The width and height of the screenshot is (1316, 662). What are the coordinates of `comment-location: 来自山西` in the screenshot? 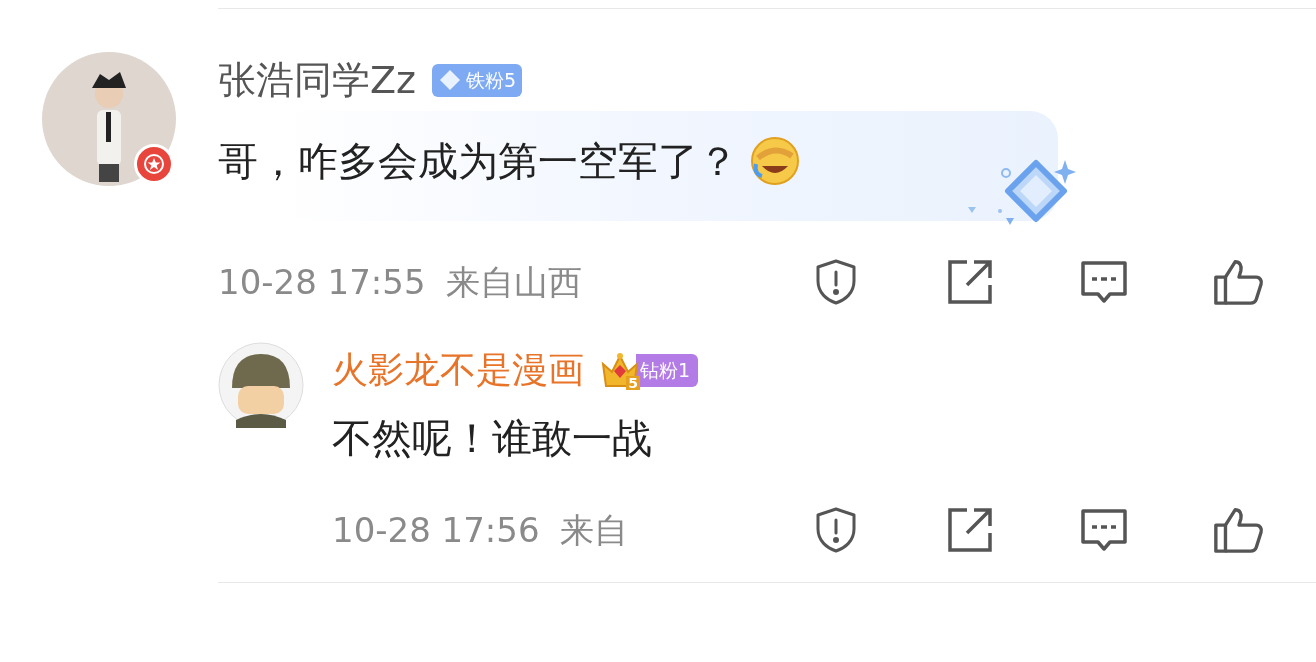 It's located at (513, 282).